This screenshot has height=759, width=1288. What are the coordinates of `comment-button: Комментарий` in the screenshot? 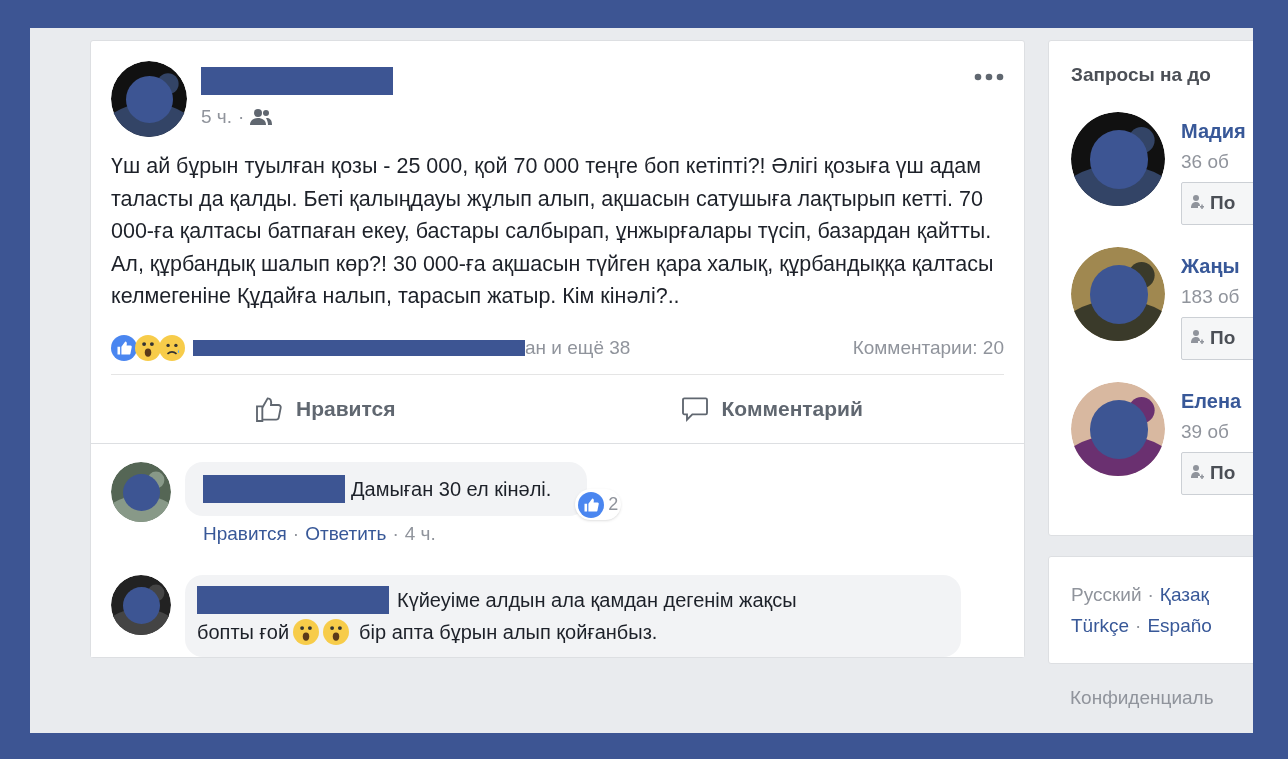 It's located at (770, 409).